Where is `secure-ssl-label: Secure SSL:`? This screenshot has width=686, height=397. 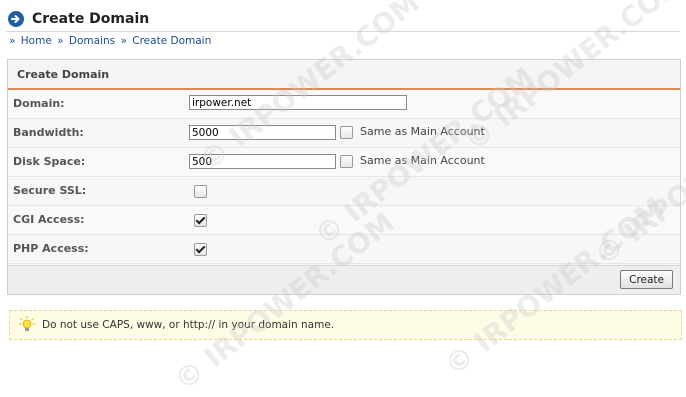 secure-ssl-label: Secure SSL: is located at coordinates (50, 190).